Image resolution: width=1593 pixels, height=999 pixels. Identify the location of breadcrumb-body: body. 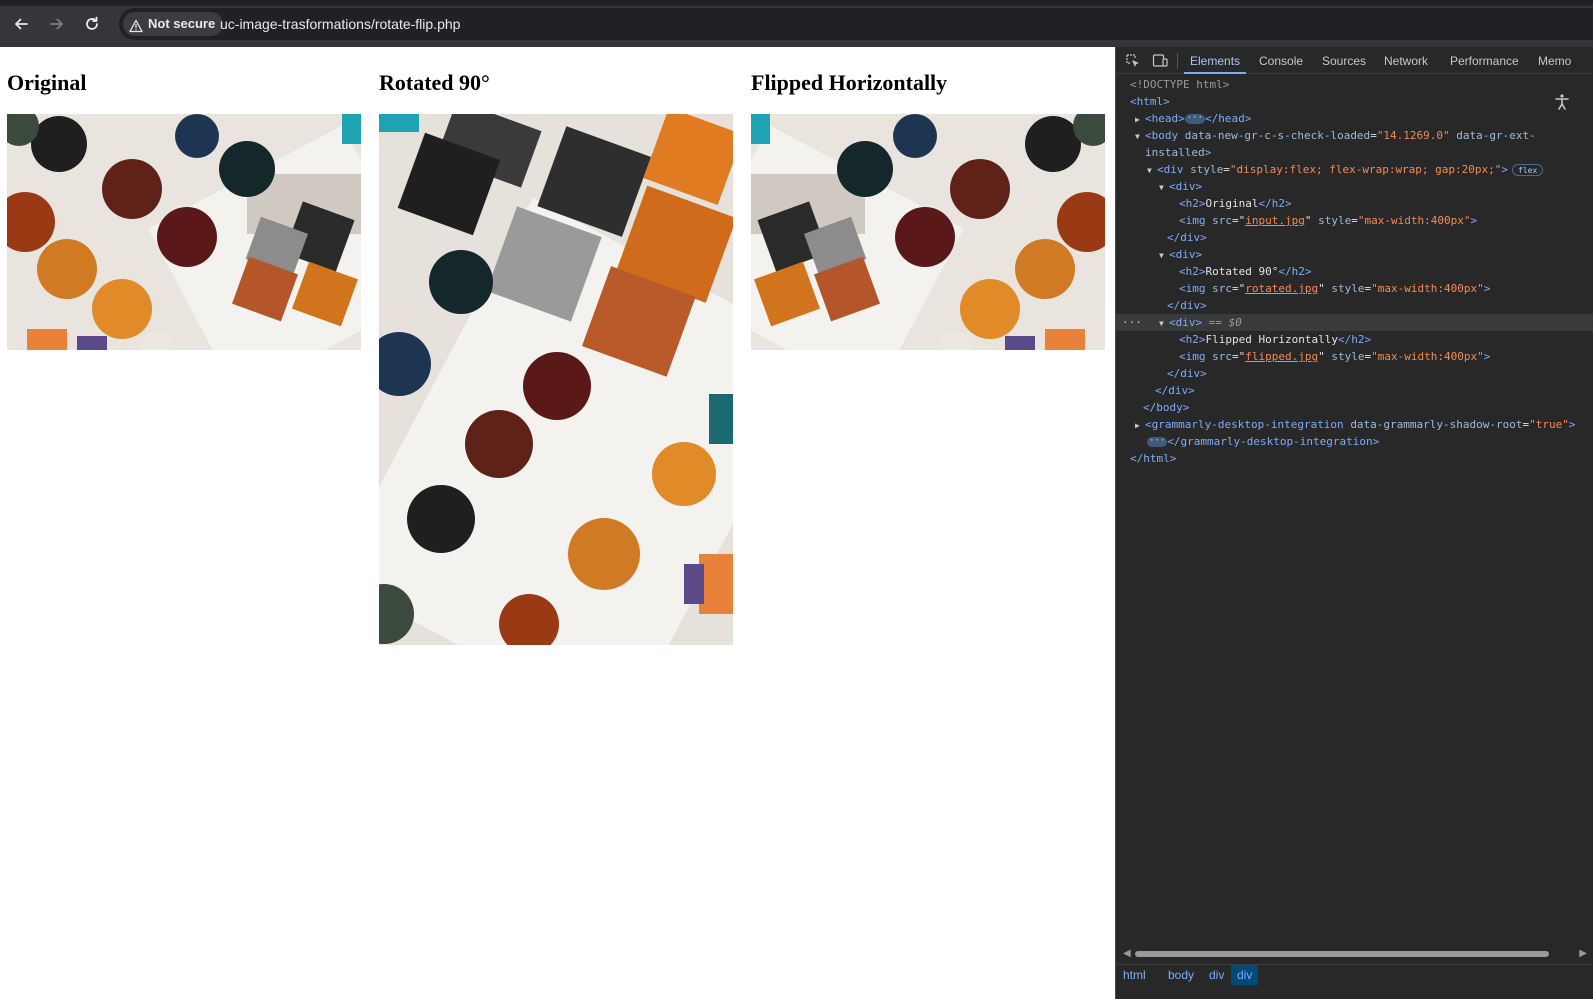
(1181, 975).